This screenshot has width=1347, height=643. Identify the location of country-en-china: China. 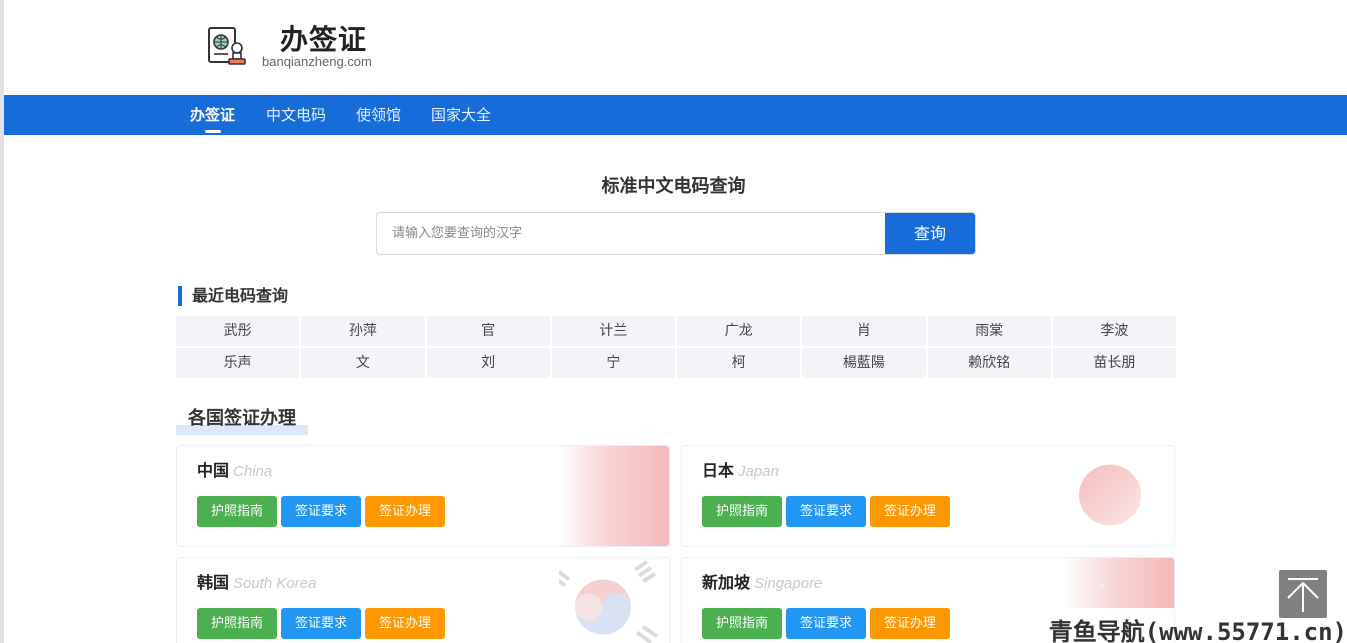
(253, 471).